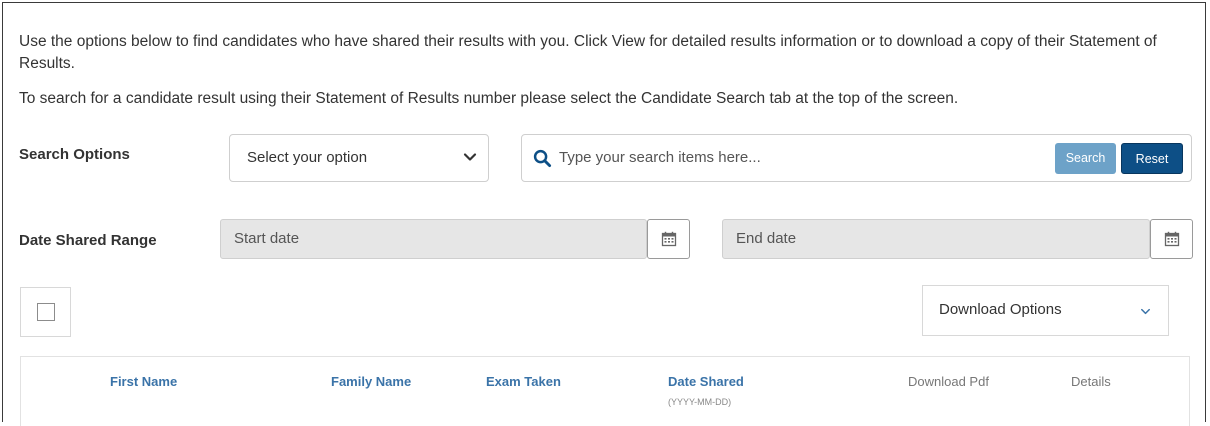  I want to click on date-format-hint: (YYYY-MM-DD), so click(700, 402).